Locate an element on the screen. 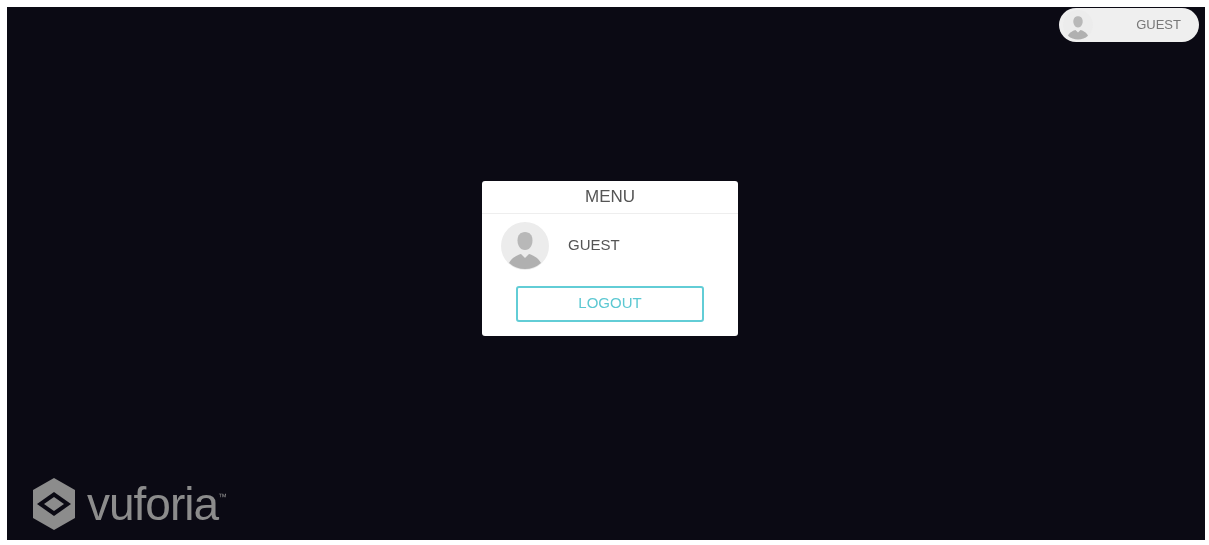 This screenshot has width=1209, height=545. logout-button: LOGOUT is located at coordinates (610, 303).